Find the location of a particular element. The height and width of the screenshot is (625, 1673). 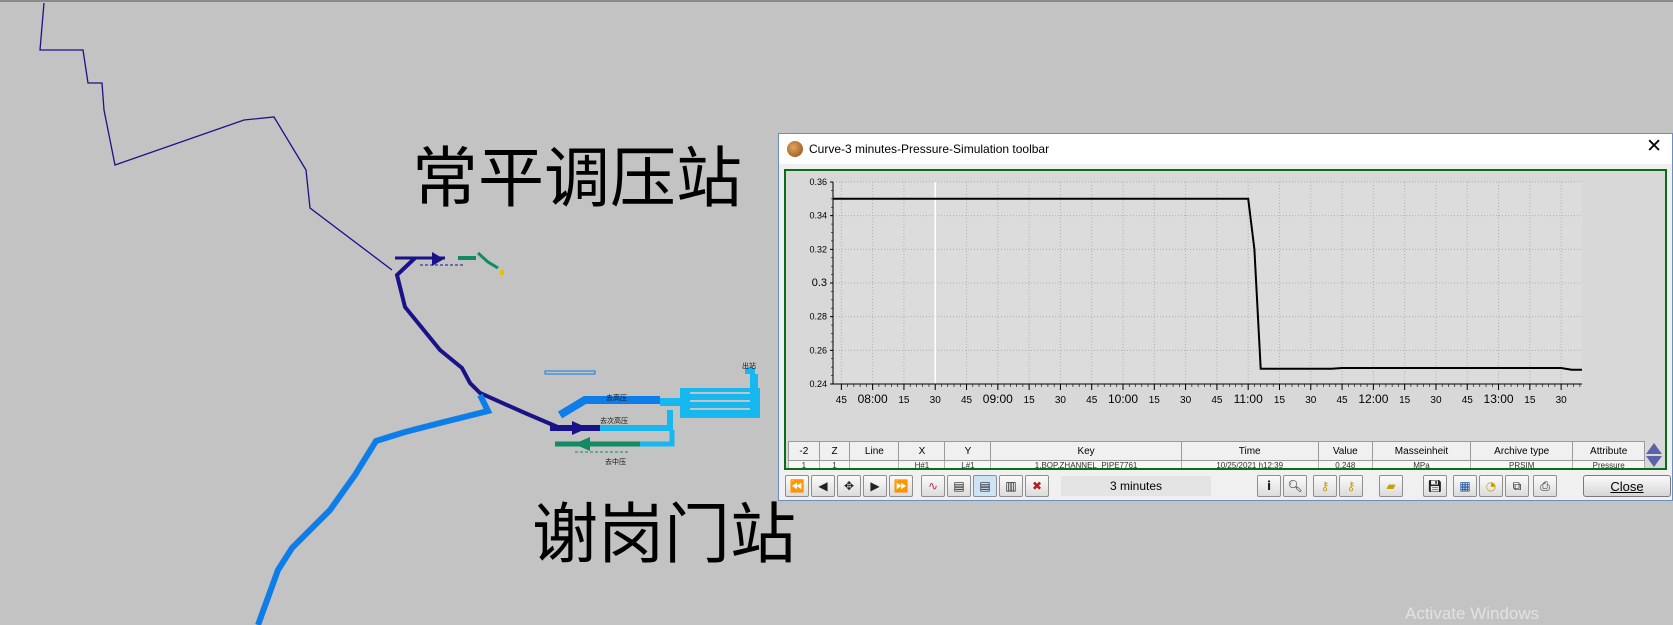

comment-delete-icon: ✖ is located at coordinates (1037, 486).